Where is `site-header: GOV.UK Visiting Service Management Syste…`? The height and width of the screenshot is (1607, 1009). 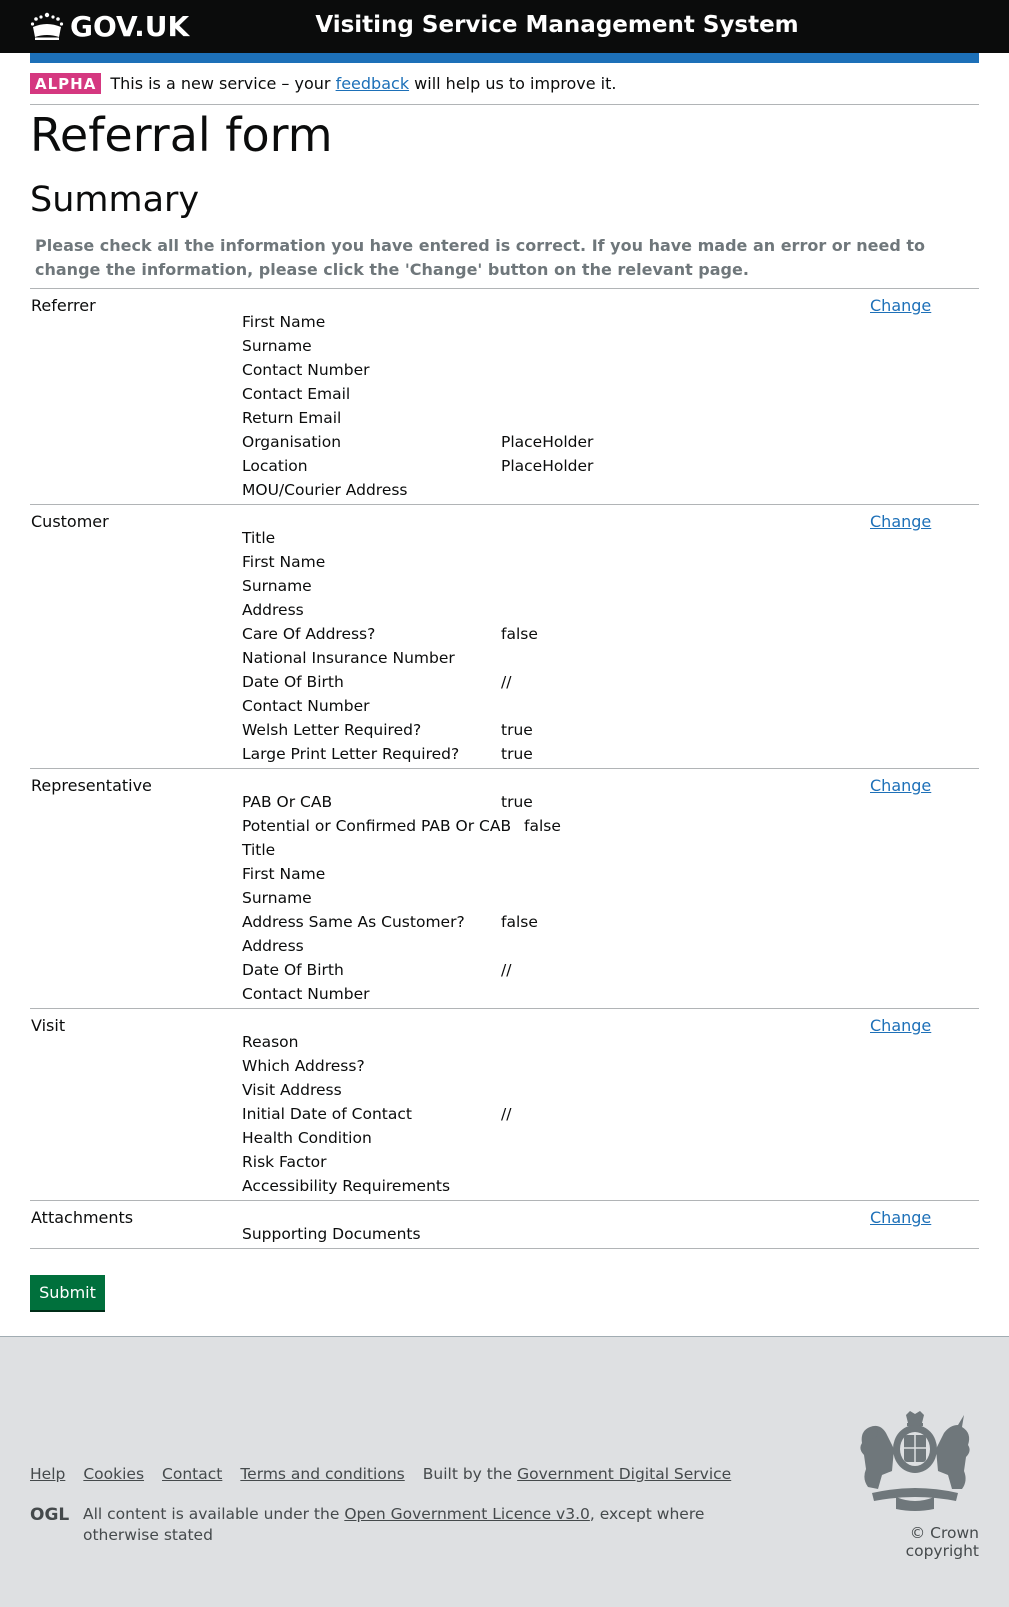
site-header: GOV.UK Visiting Service Management Syste… is located at coordinates (504, 26).